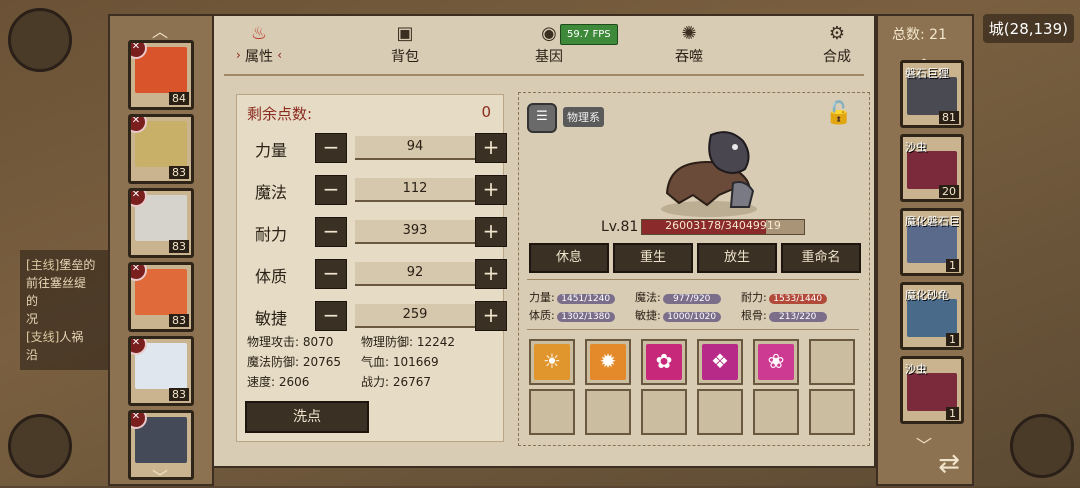  Describe the element at coordinates (932, 221) in the screenshot. I see `pet-name: 魔化磐石巨狸` at that location.